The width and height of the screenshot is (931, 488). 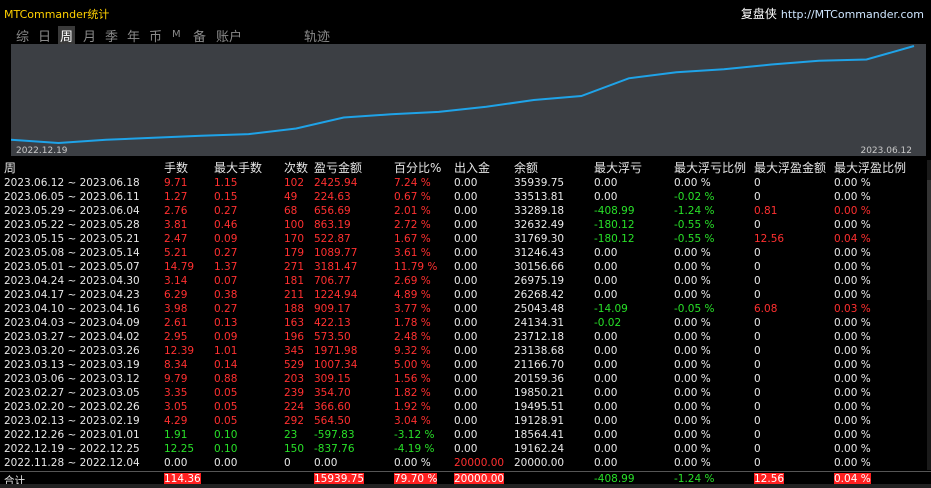 I want to click on tab-6: 币, so click(x=155, y=35).